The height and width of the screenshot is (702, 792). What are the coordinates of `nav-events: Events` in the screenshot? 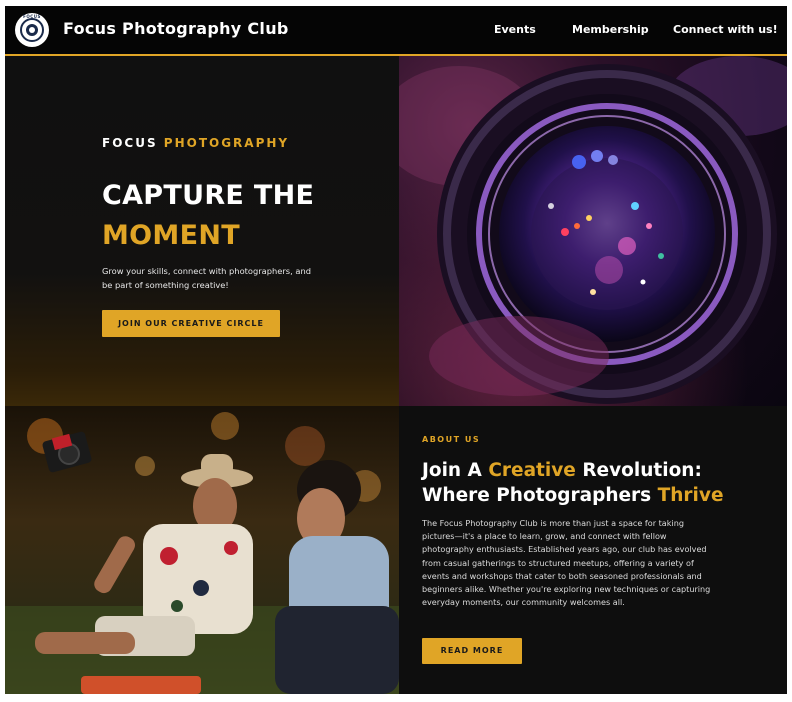 It's located at (515, 29).